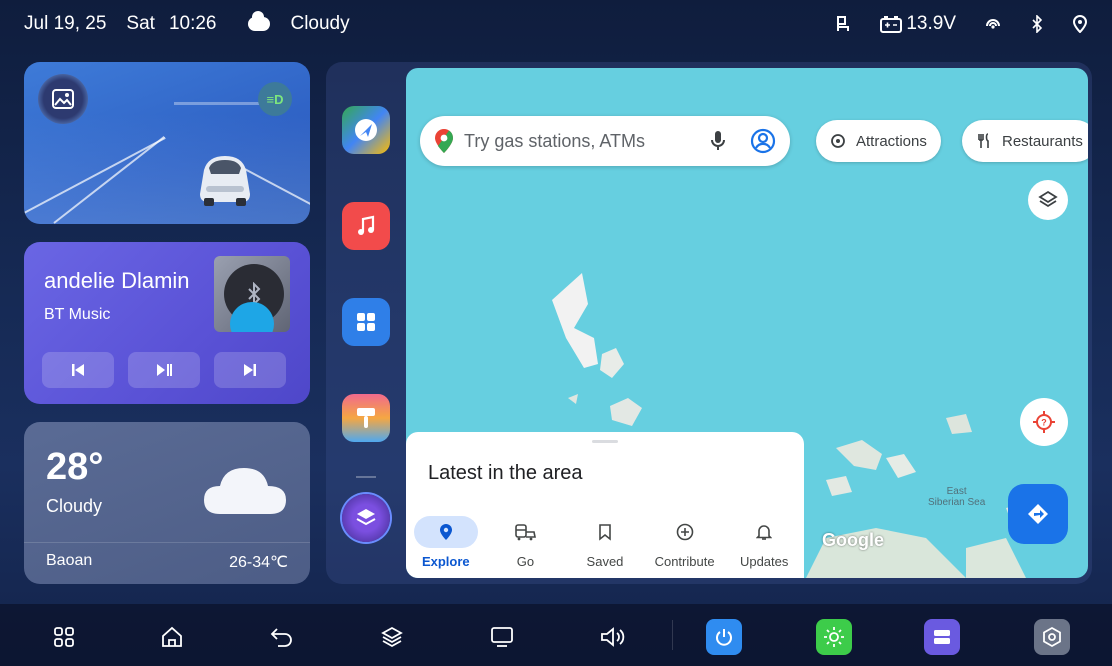 This screenshot has height=666, width=1112. Describe the element at coordinates (843, 24) in the screenshot. I see `seat-icon` at that location.